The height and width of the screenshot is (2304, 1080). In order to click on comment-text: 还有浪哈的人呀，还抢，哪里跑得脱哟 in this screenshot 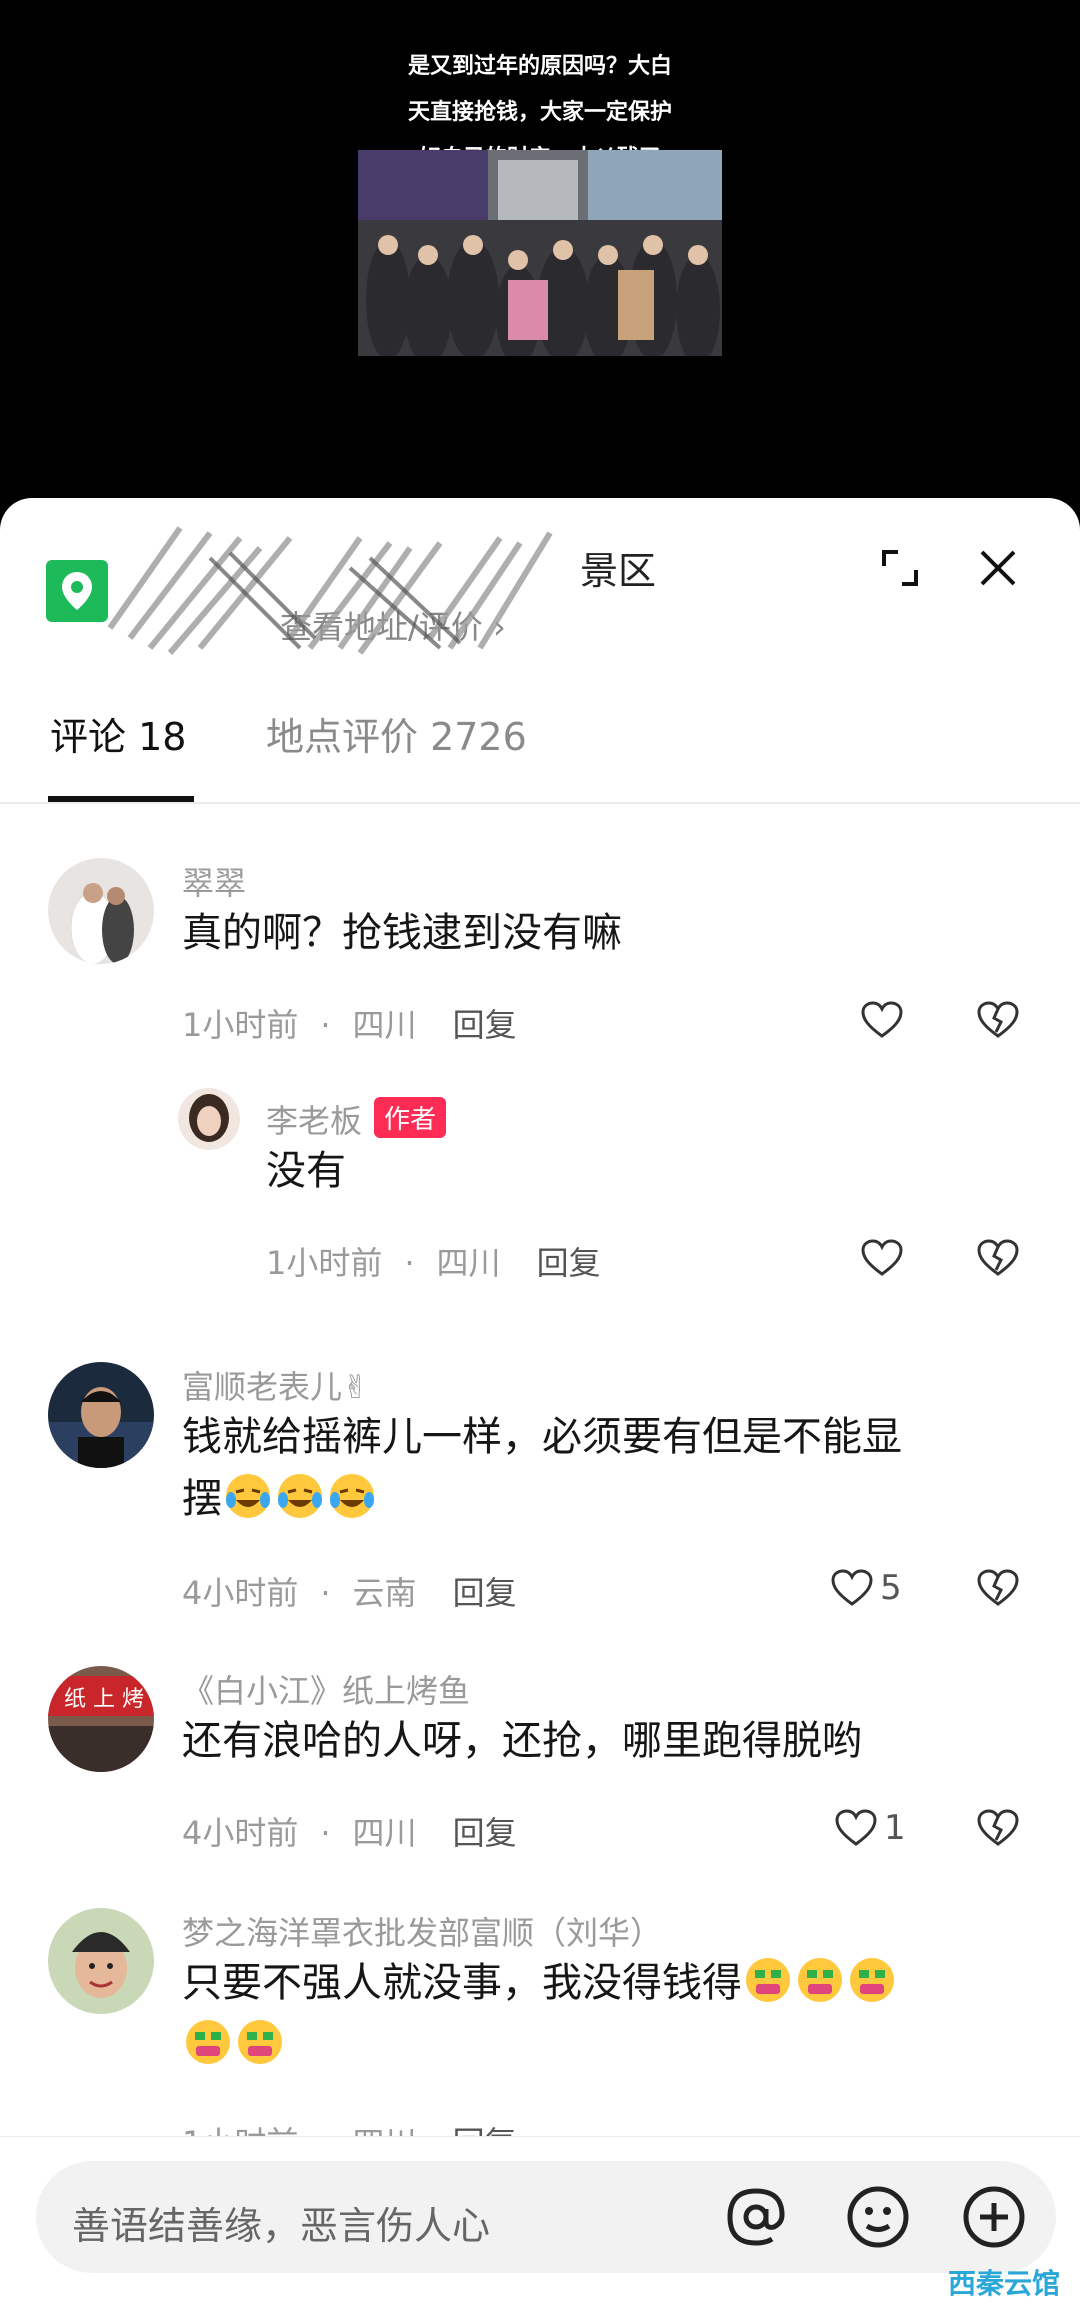, I will do `click(522, 1741)`.